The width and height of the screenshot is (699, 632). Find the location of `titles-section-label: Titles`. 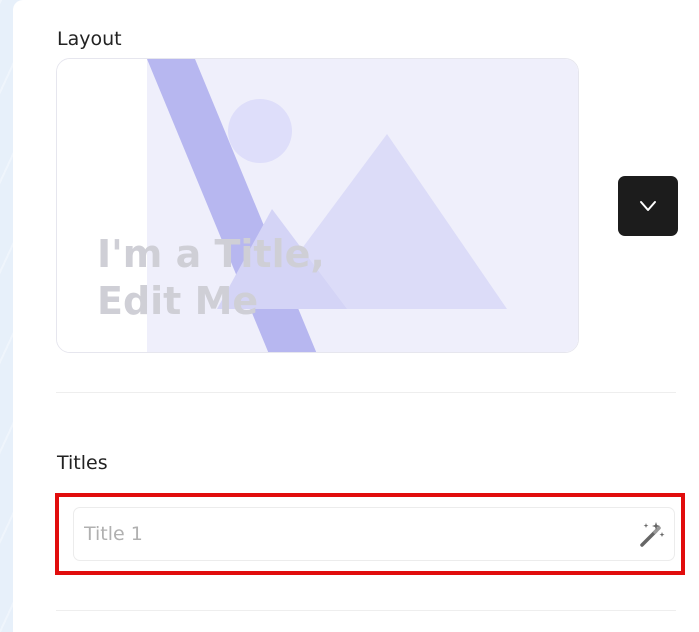

titles-section-label: Titles is located at coordinates (82, 463).